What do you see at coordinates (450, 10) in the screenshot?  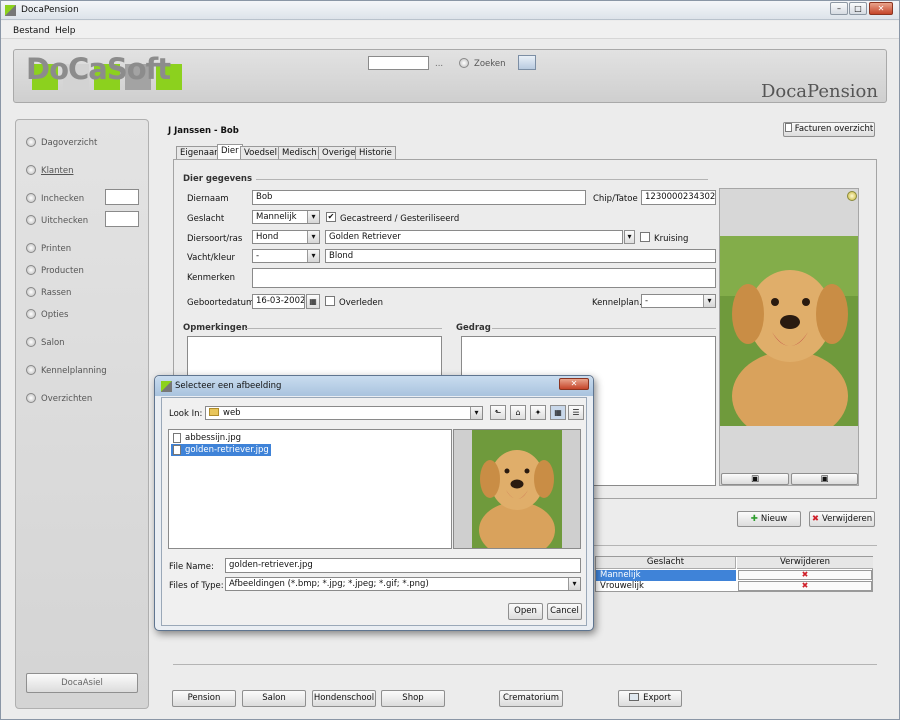 I see `title-bar: DocaPension – □ ✕` at bounding box center [450, 10].